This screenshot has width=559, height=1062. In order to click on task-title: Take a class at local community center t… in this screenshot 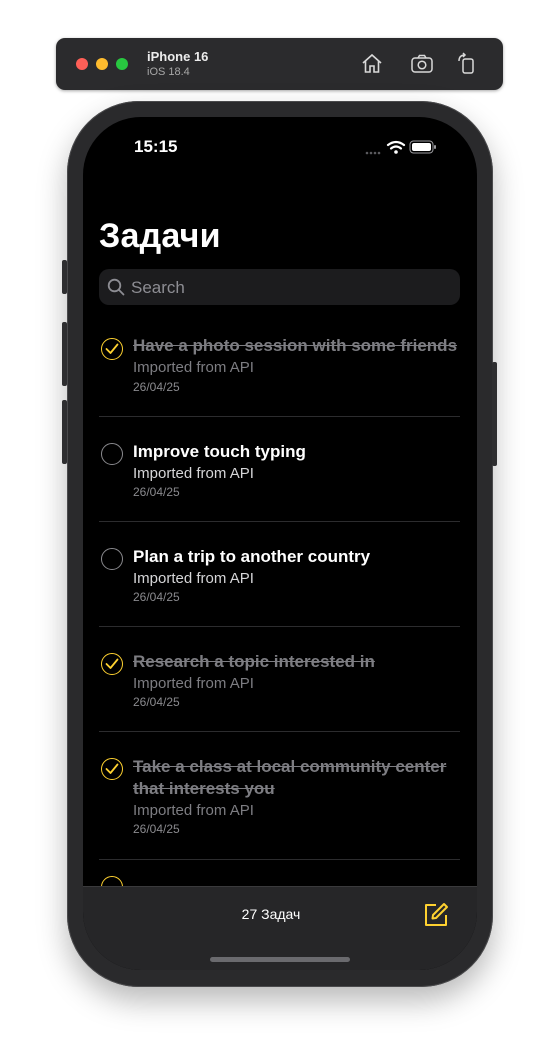, I will do `click(290, 777)`.